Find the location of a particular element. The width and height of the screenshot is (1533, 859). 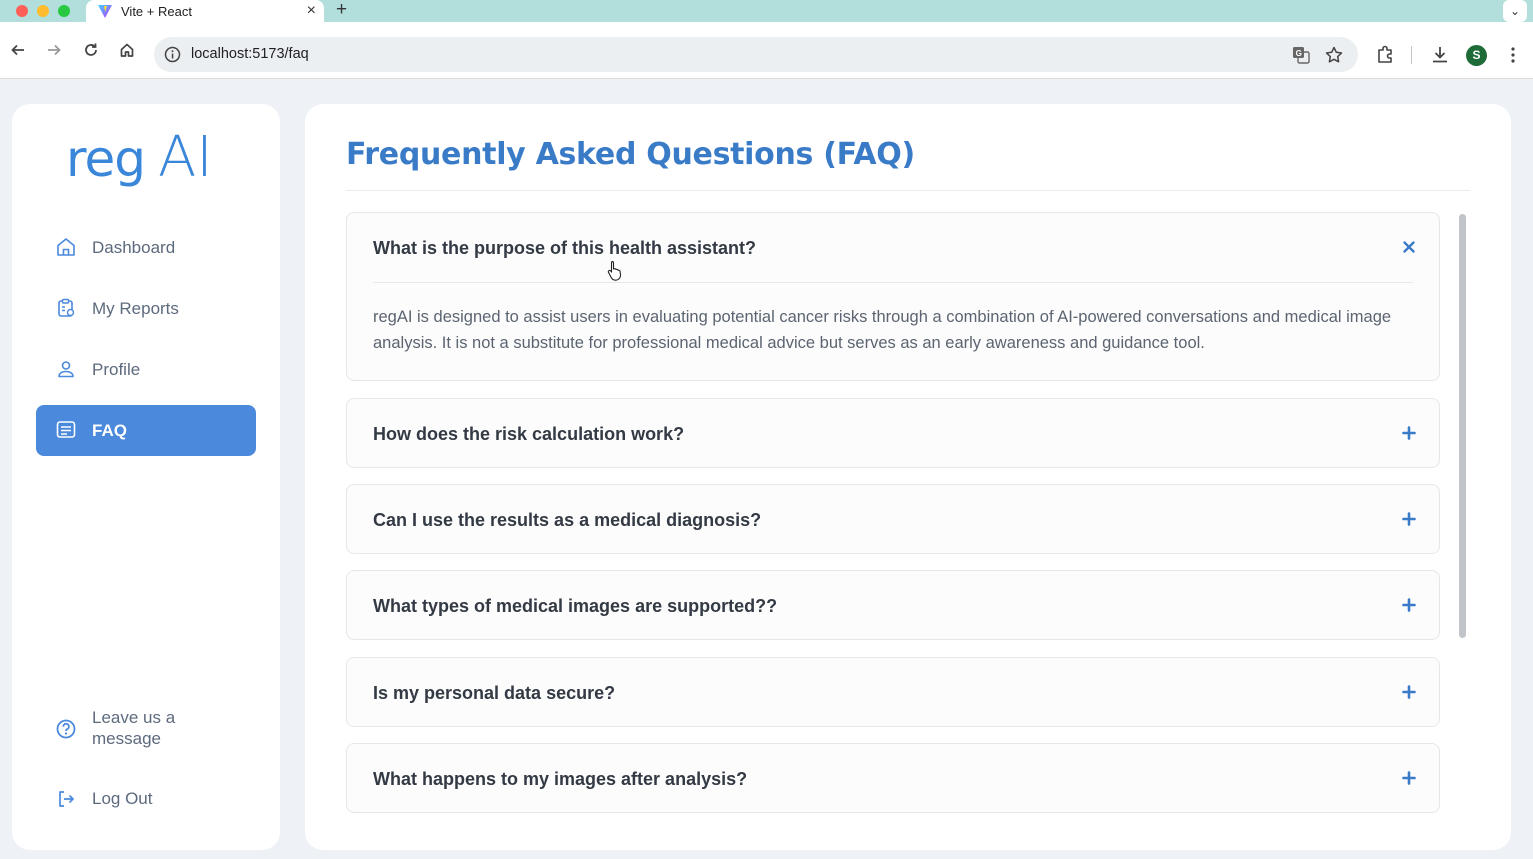

regai-logo: reg AI is located at coordinates (154, 159).